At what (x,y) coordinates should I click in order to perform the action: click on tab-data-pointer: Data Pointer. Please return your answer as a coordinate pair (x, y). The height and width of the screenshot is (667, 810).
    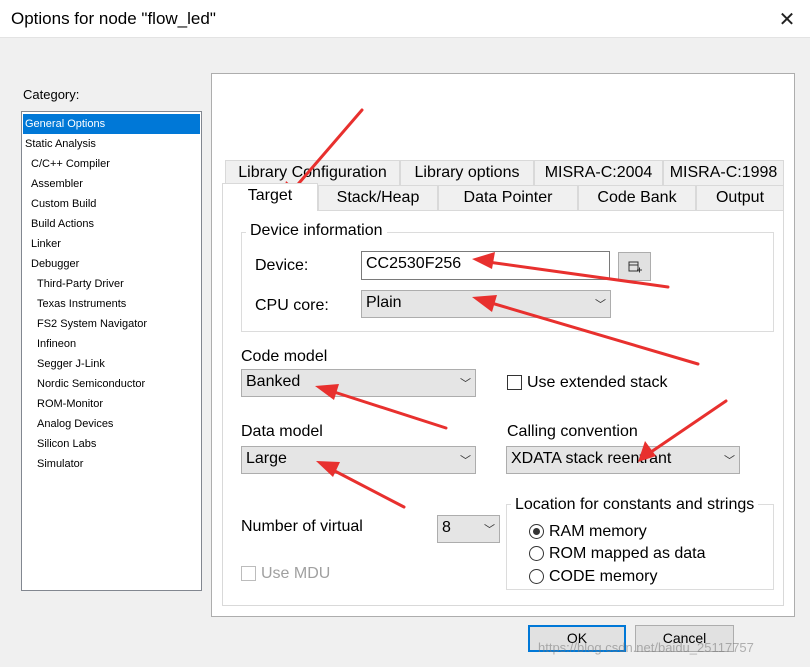
    Looking at the image, I should click on (508, 197).